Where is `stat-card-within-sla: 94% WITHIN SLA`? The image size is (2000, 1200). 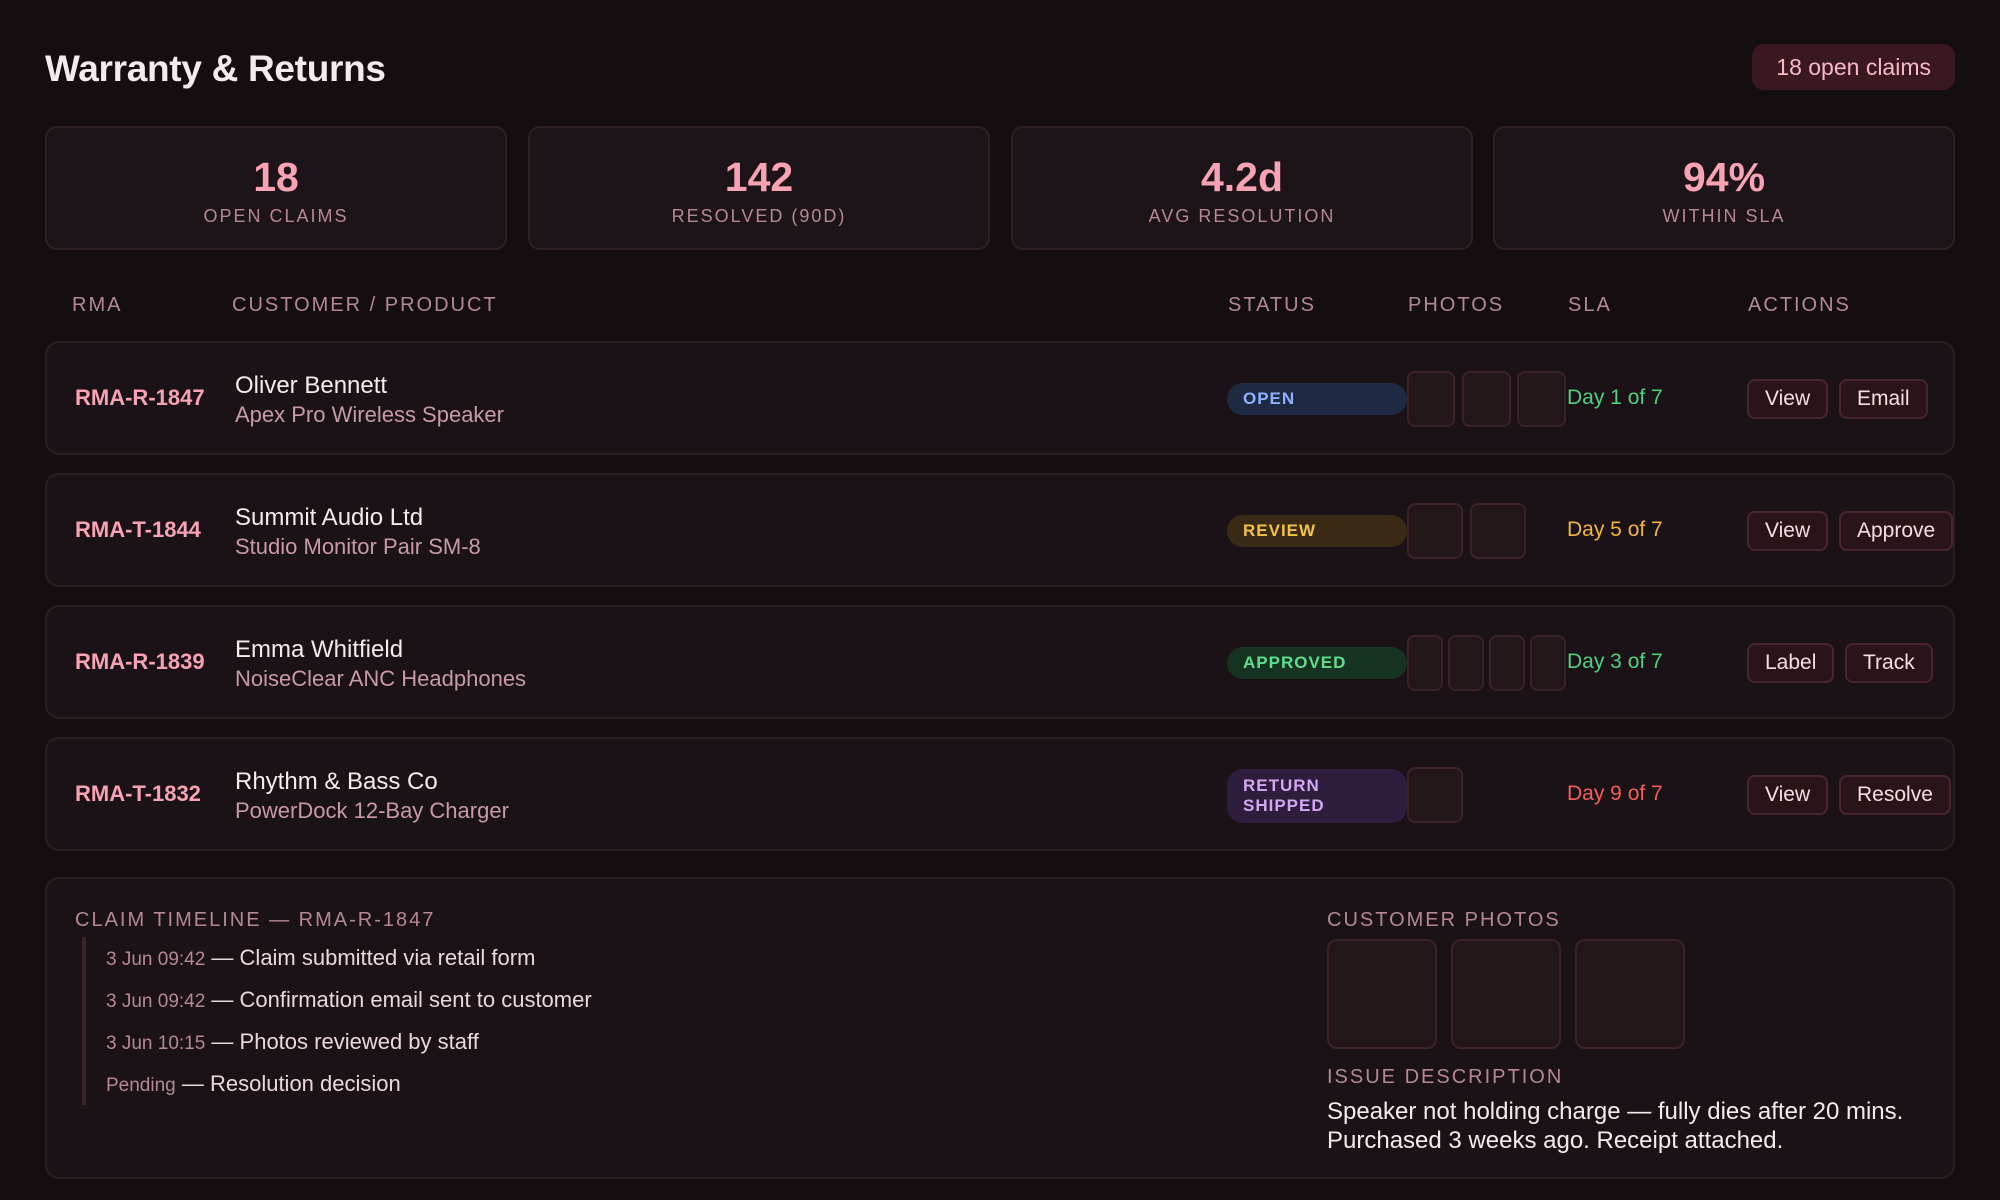 stat-card-within-sla: 94% WITHIN SLA is located at coordinates (1724, 188).